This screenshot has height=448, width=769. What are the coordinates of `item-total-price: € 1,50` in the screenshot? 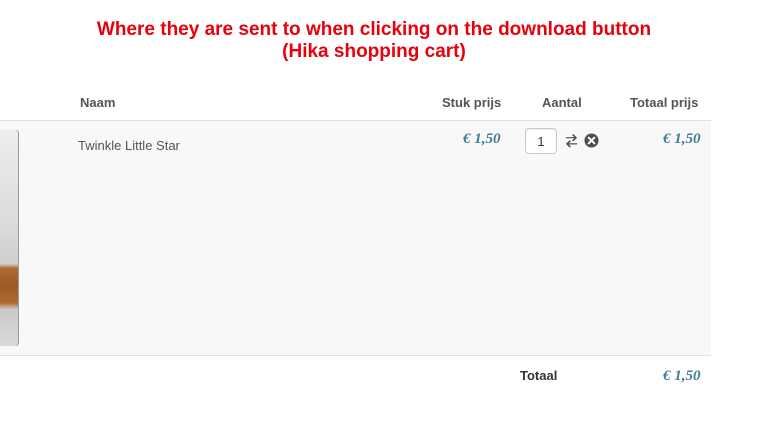 It's located at (682, 139).